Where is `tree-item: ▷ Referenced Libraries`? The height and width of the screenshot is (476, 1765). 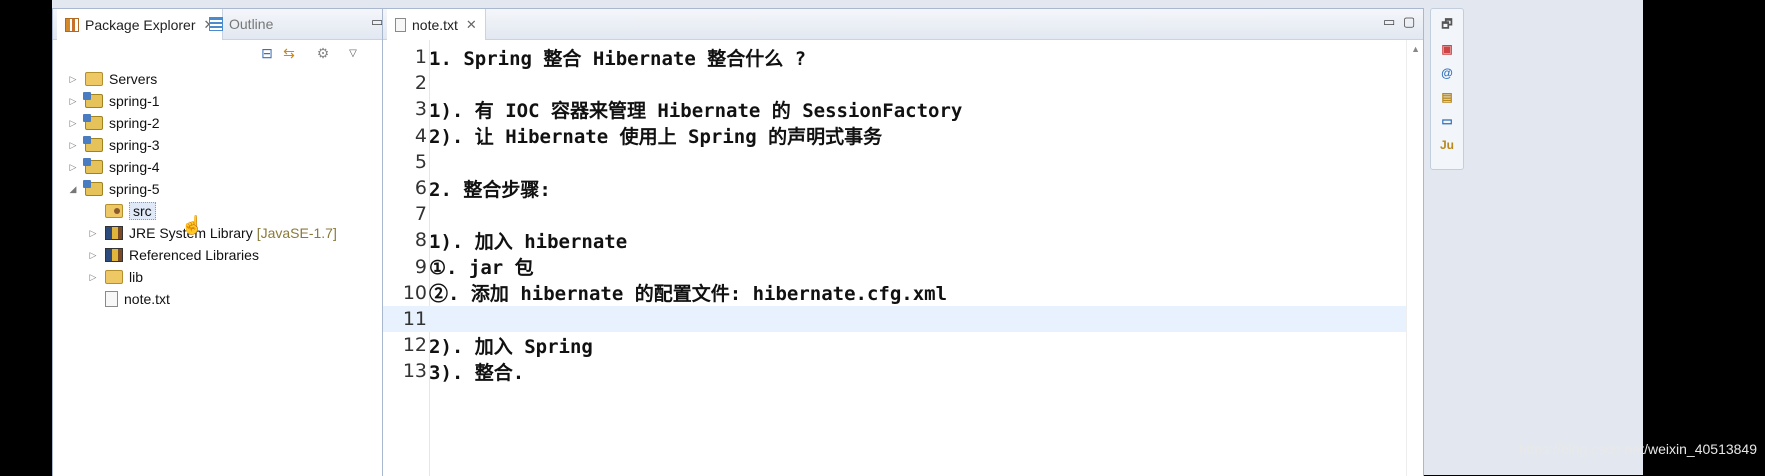
tree-item: ▷ Referenced Libraries is located at coordinates (173, 255).